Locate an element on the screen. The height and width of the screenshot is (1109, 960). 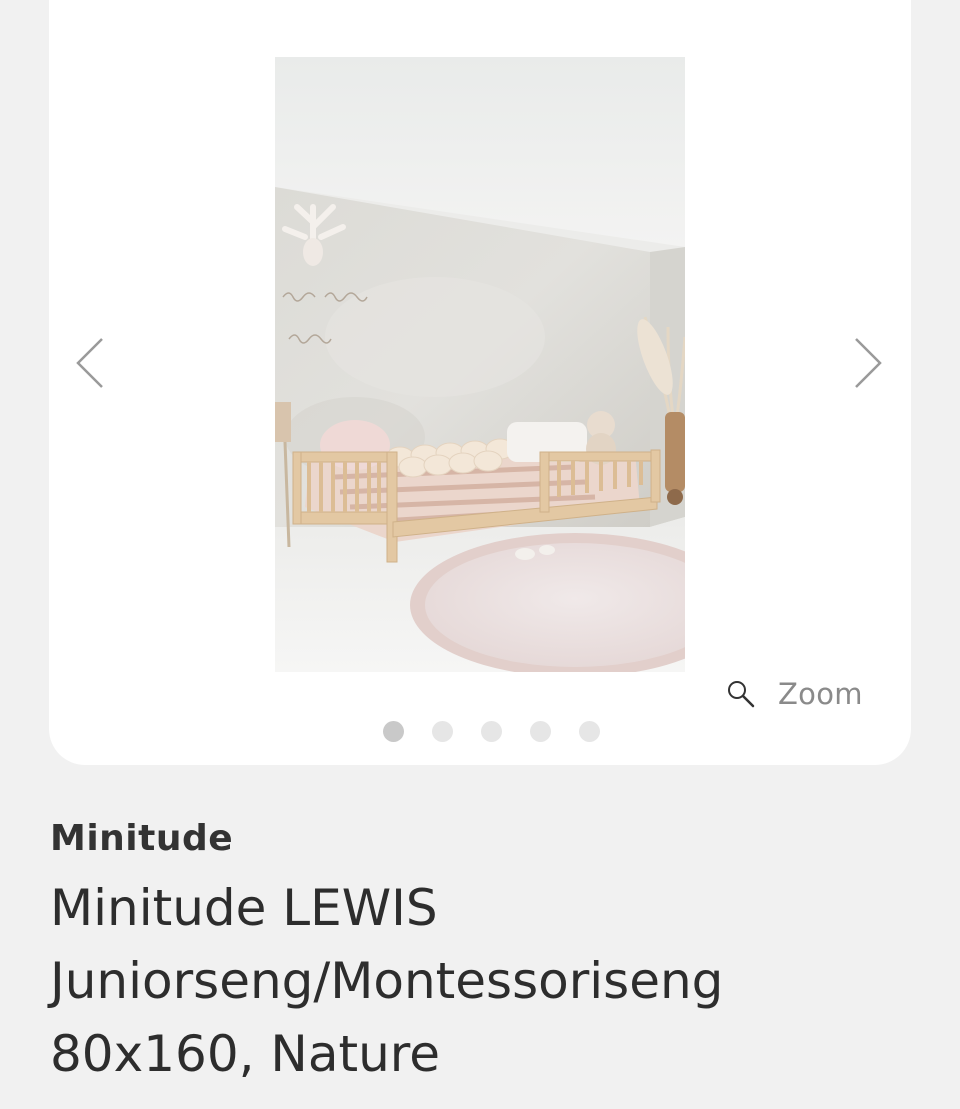
magnifier-icon is located at coordinates (741, 694).